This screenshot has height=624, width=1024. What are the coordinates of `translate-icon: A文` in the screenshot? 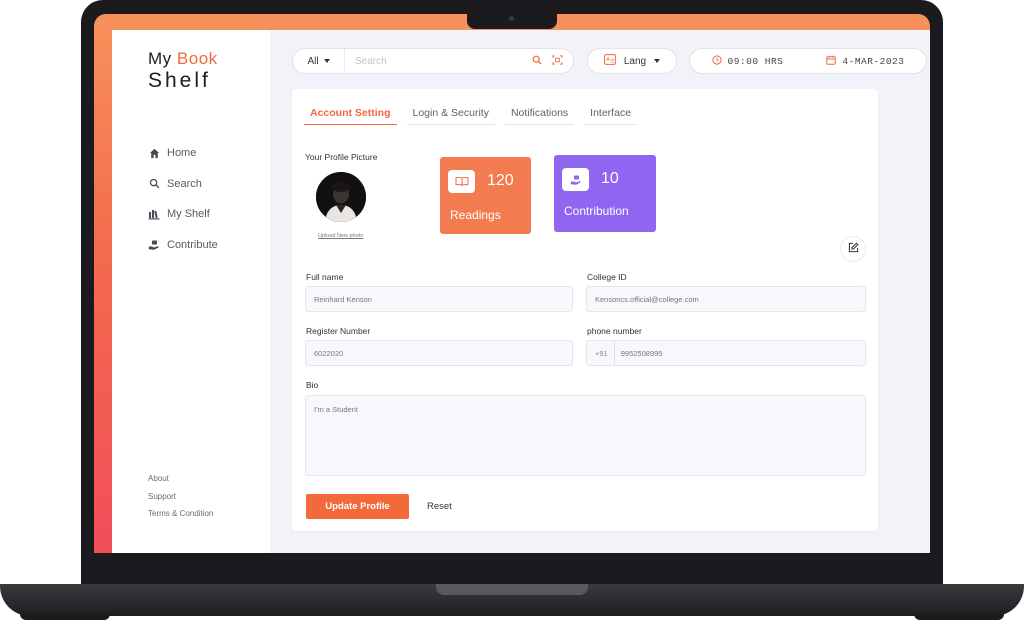 It's located at (609, 61).